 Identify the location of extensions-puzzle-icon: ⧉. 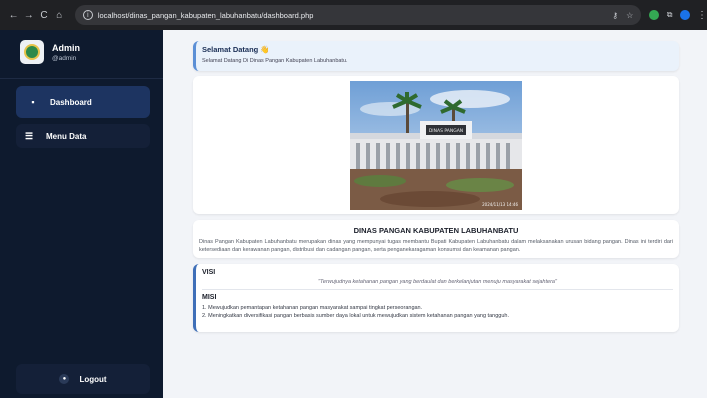
(670, 15).